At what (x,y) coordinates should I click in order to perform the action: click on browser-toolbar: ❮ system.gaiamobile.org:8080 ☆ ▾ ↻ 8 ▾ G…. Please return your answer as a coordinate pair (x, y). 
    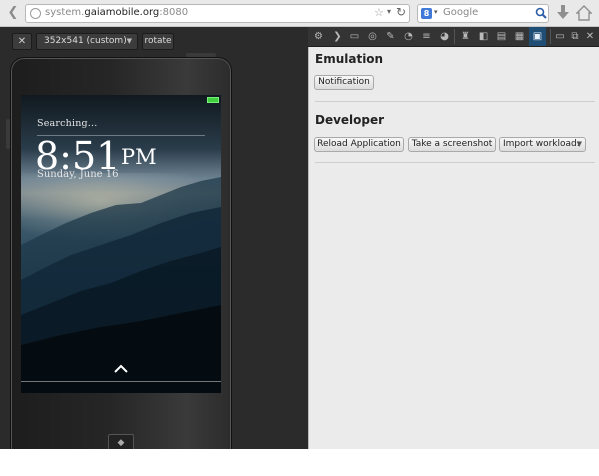
    Looking at the image, I should click on (299, 13).